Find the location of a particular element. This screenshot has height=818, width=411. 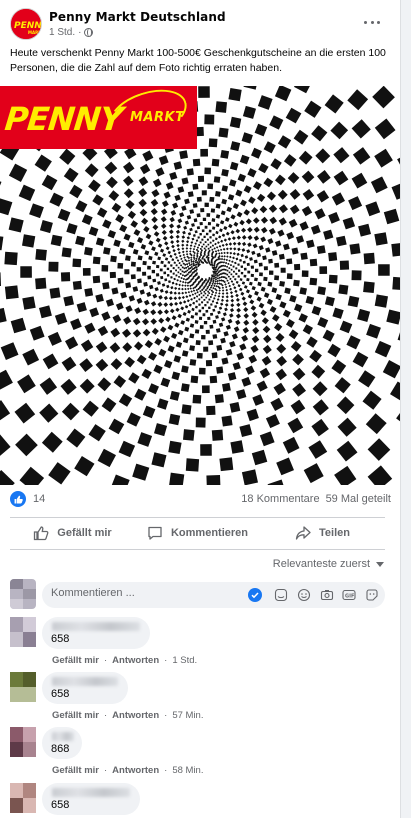

like-reaction-icon is located at coordinates (18, 499).